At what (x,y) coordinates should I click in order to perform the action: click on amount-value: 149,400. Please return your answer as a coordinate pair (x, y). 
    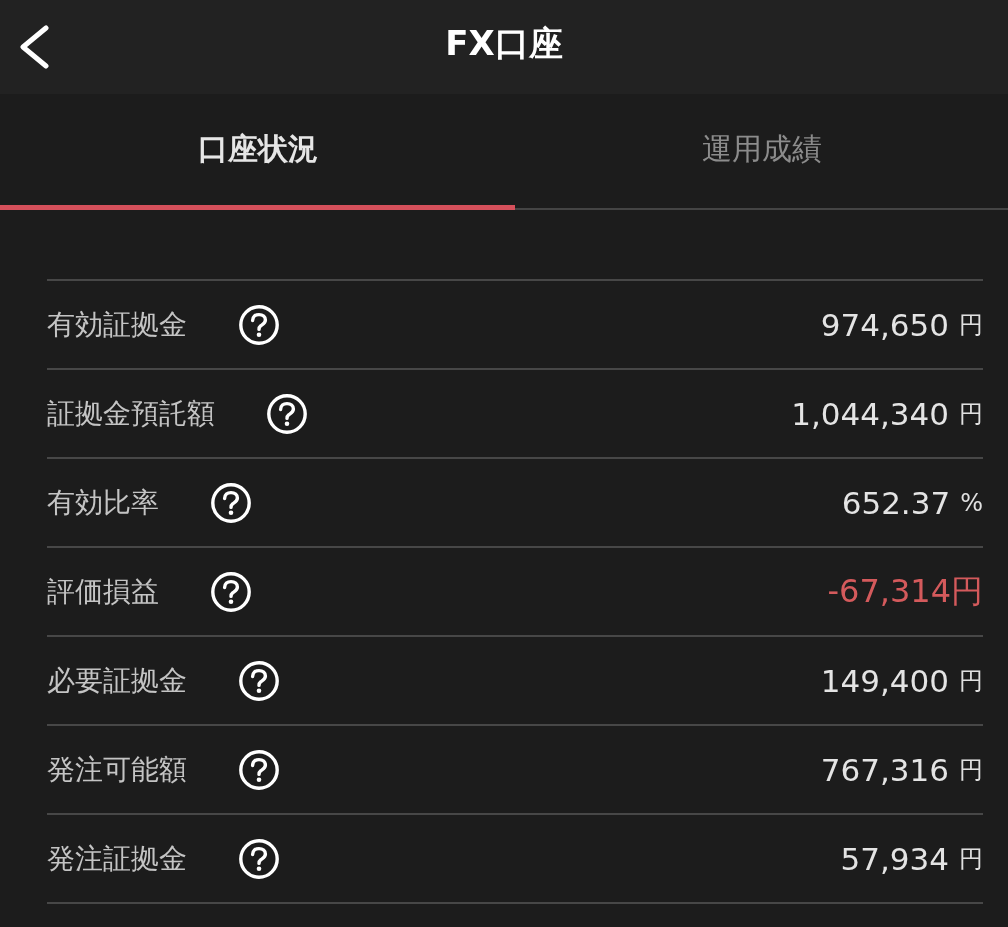
    Looking at the image, I should click on (884, 680).